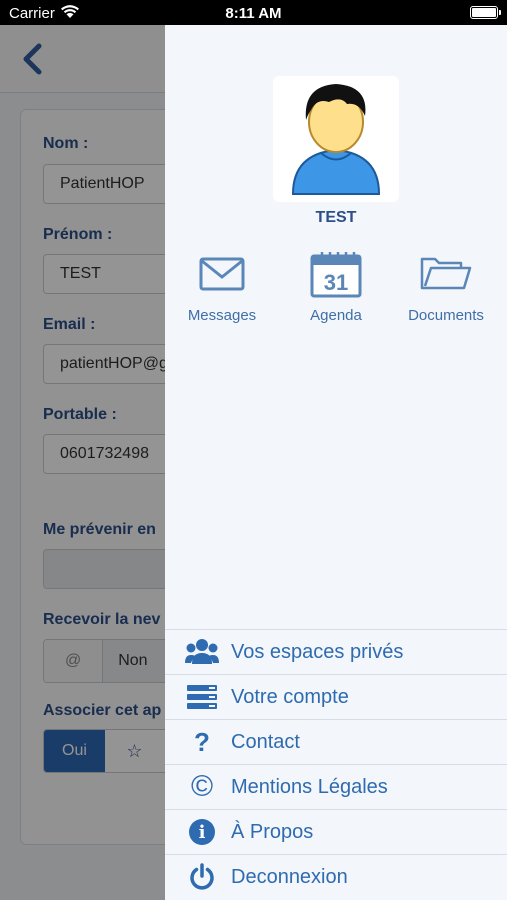  I want to click on folder-icon, so click(446, 274).